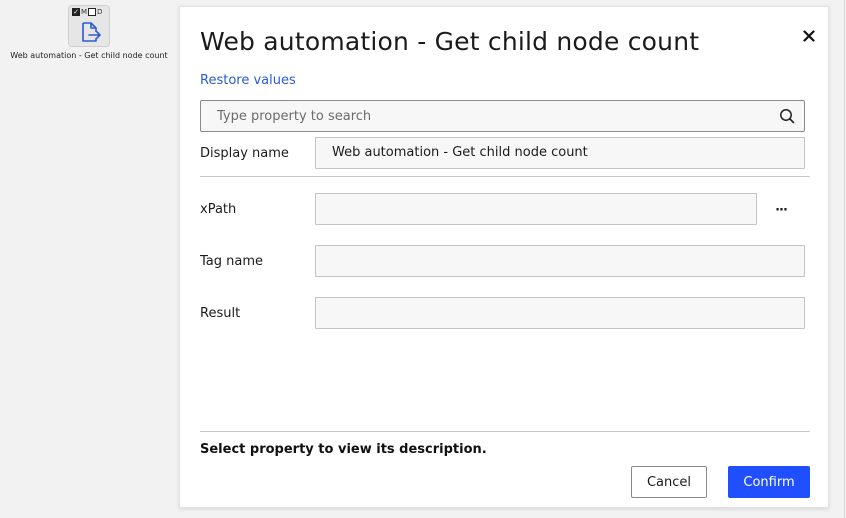 This screenshot has height=518, width=846. Describe the element at coordinates (91, 32) in the screenshot. I see `file-export-icon` at that location.